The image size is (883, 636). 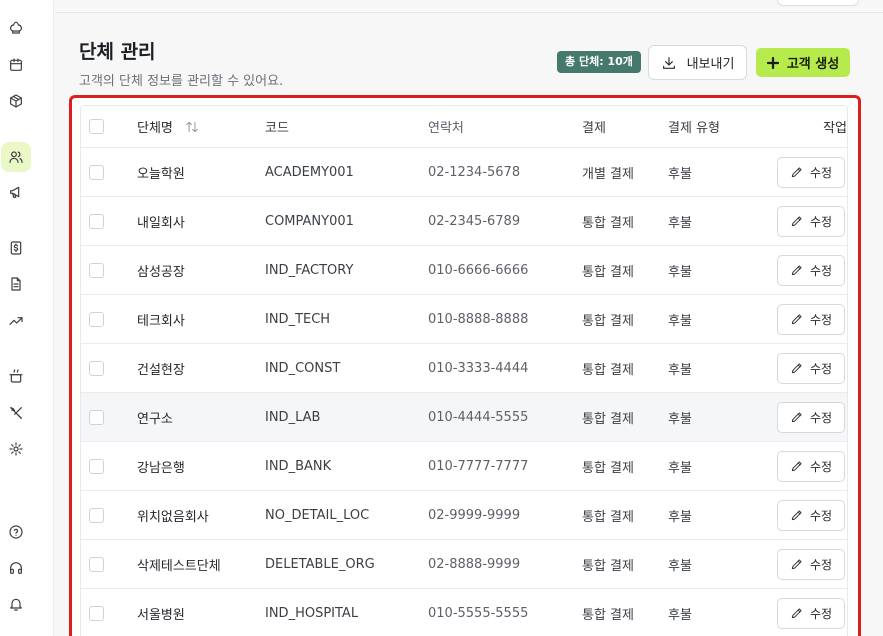 What do you see at coordinates (813, 64) in the screenshot?
I see `create-customer-button-label: 고객 생성` at bounding box center [813, 64].